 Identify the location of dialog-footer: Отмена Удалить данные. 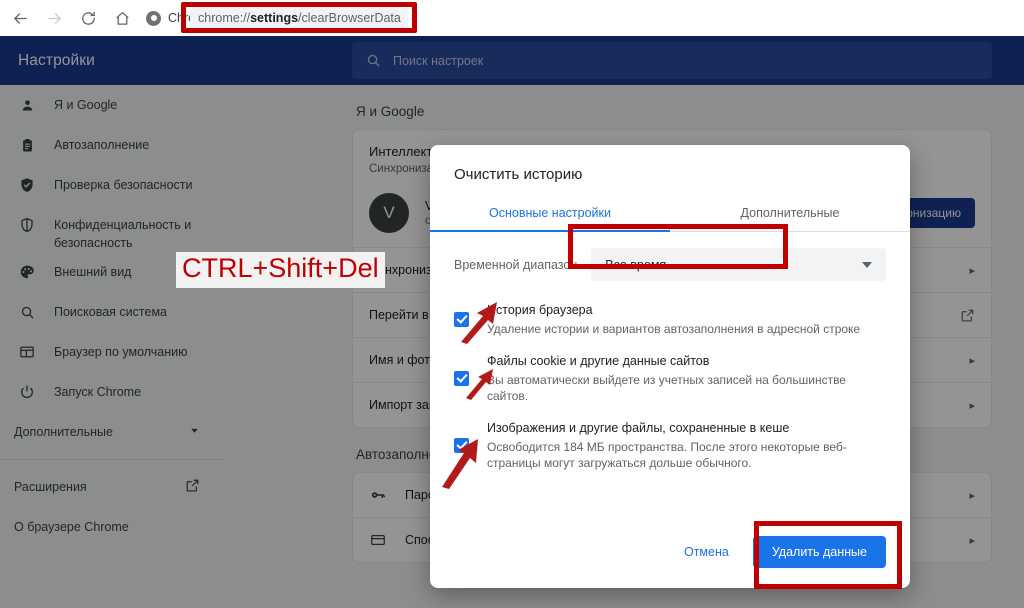
(670, 562).